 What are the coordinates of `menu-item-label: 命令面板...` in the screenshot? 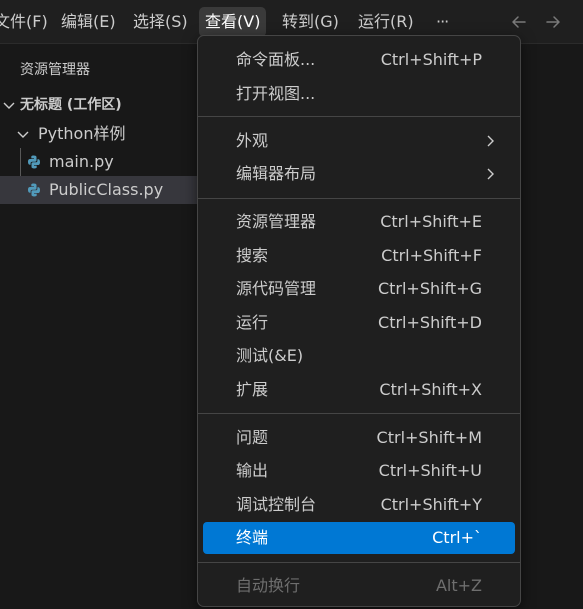 It's located at (276, 59).